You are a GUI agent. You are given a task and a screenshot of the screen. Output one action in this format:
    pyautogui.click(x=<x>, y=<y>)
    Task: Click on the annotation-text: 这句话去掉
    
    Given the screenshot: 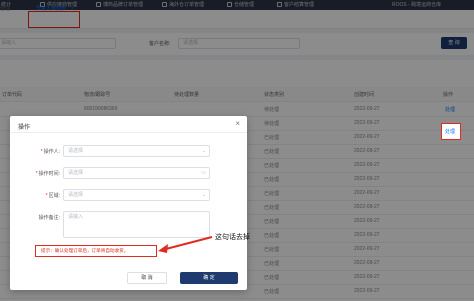 What is the action you would take?
    pyautogui.click(x=232, y=237)
    